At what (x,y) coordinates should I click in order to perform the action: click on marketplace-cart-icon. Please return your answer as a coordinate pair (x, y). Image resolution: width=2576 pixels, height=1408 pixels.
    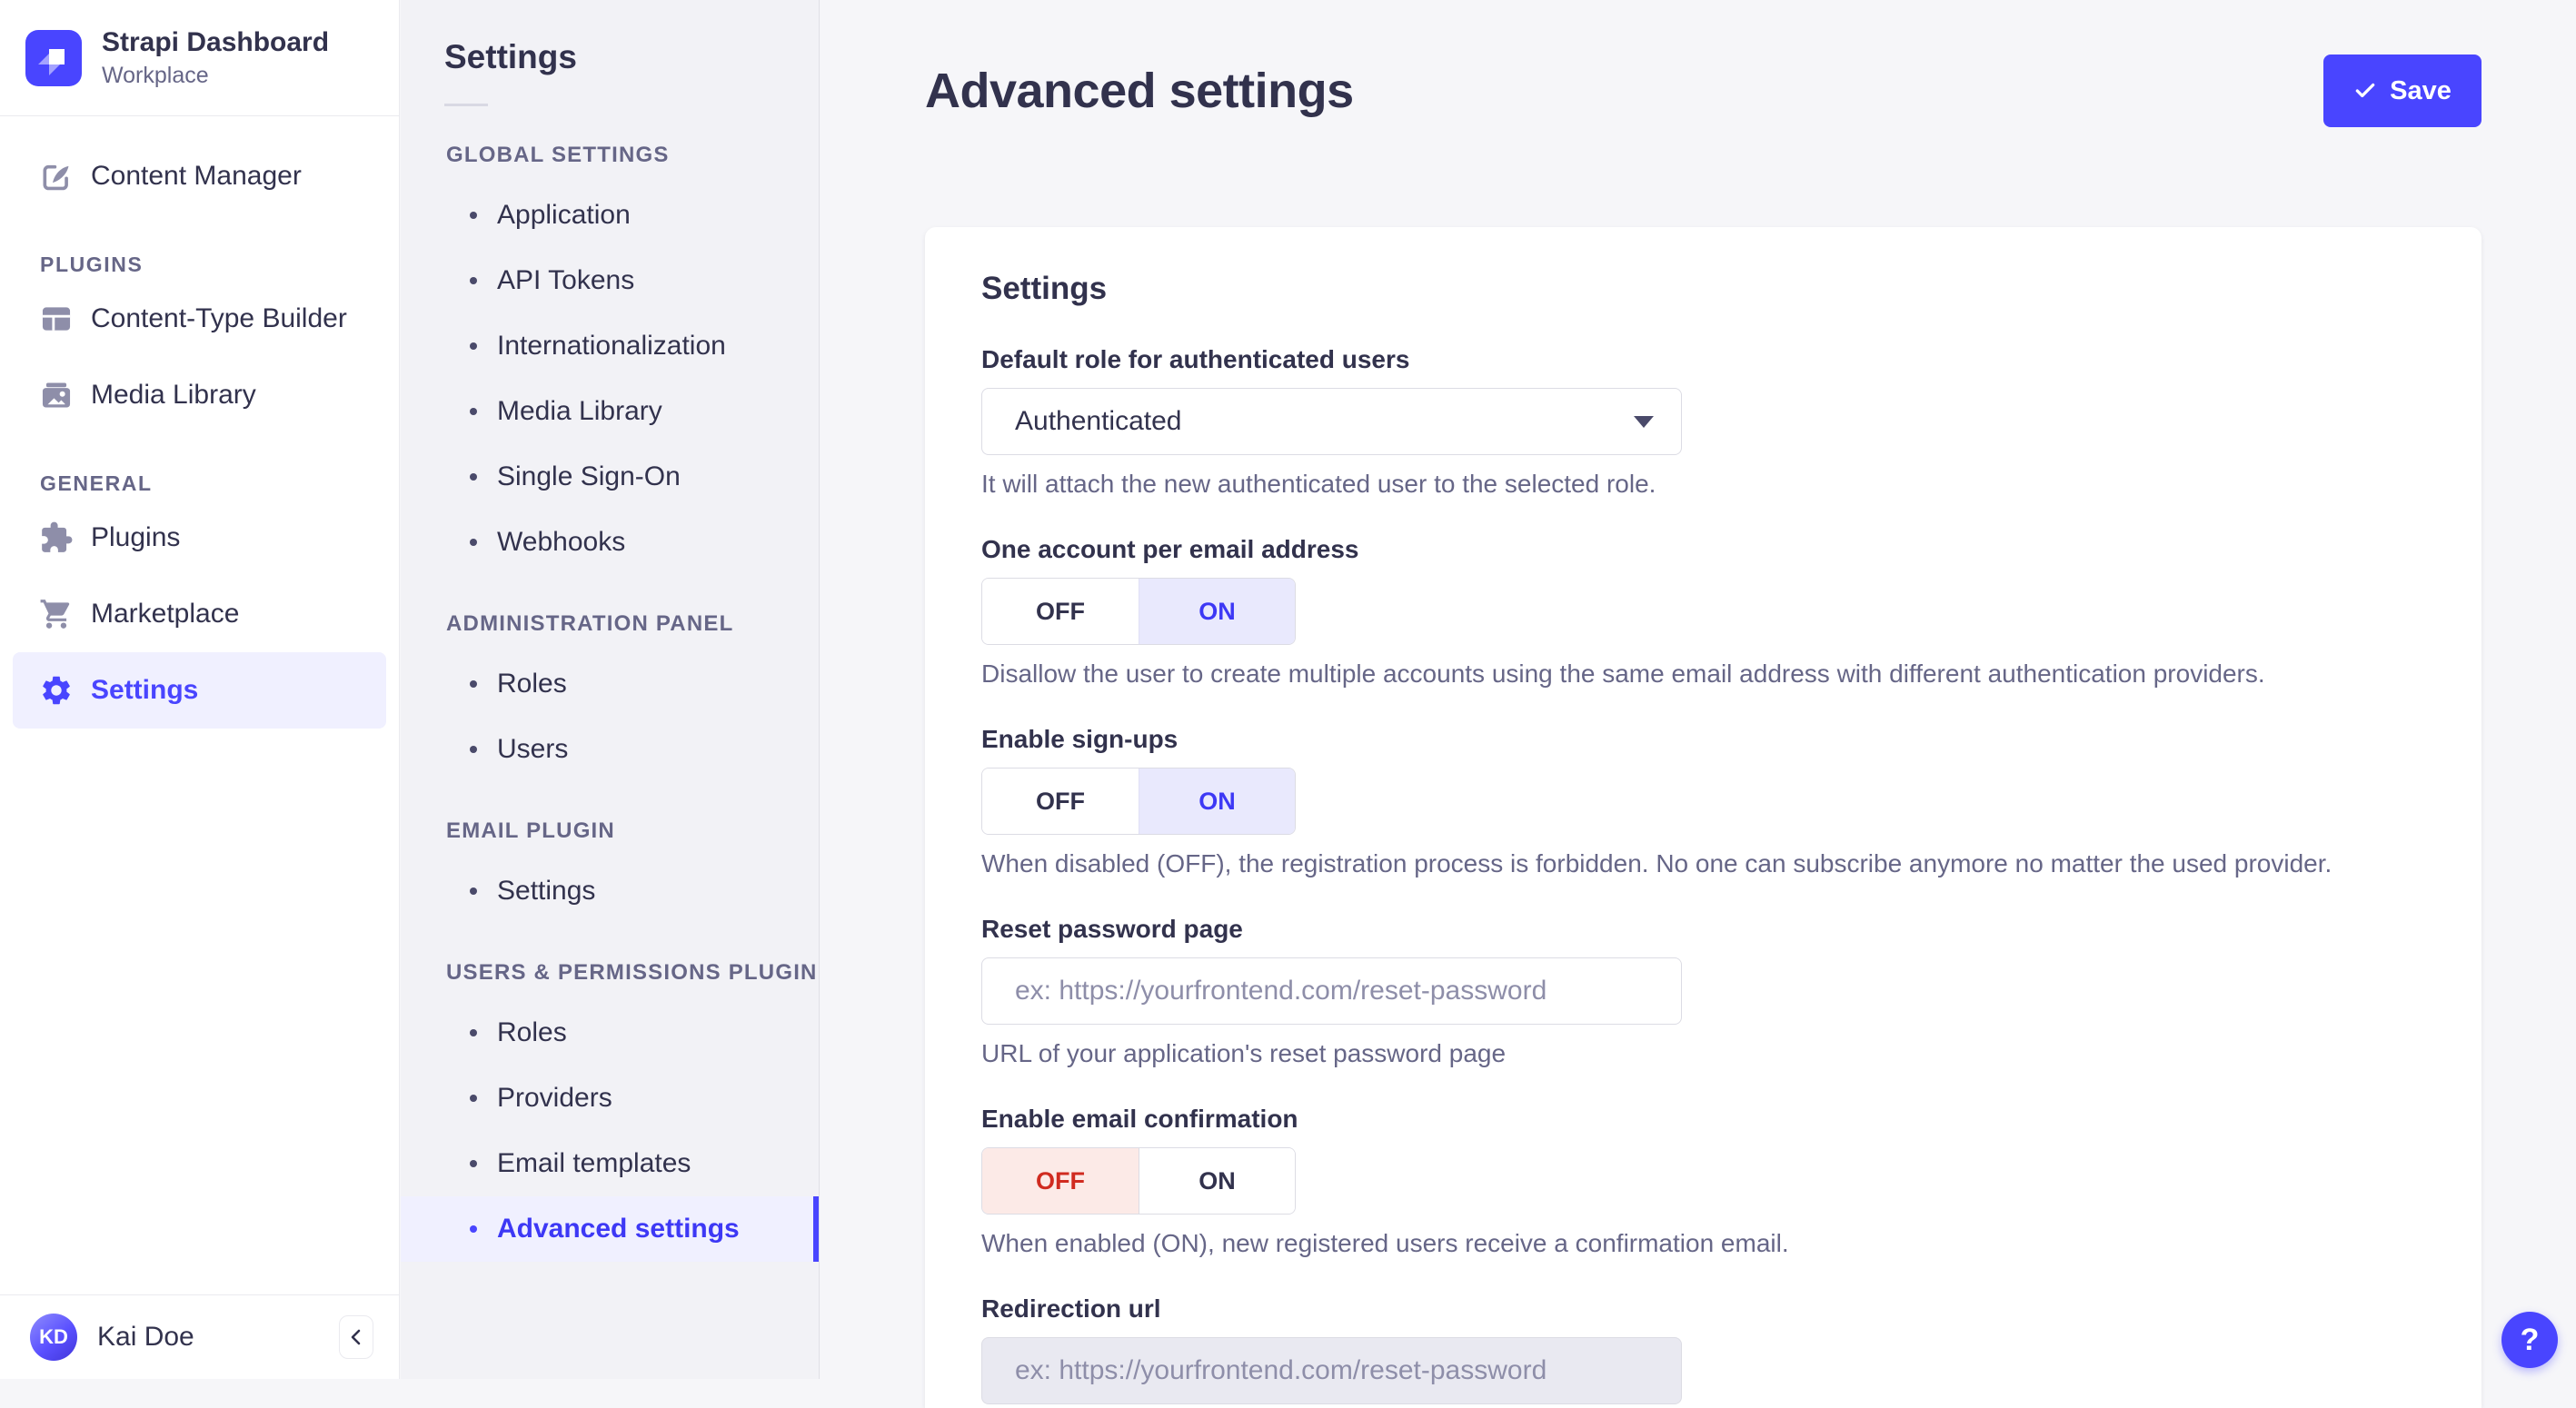
    Looking at the image, I should click on (56, 614).